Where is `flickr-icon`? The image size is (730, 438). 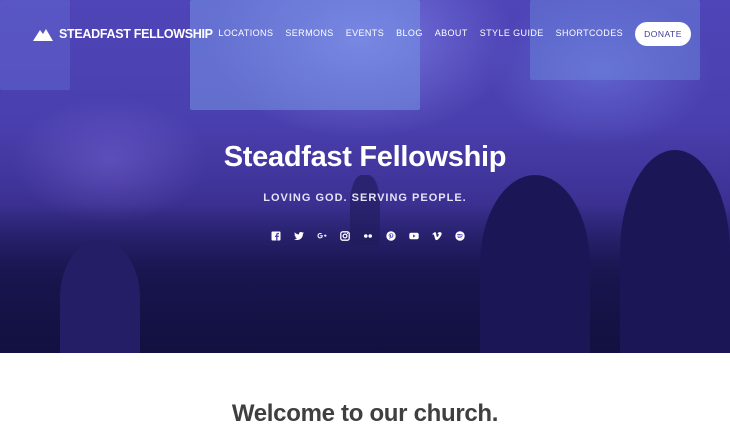 flickr-icon is located at coordinates (367, 236).